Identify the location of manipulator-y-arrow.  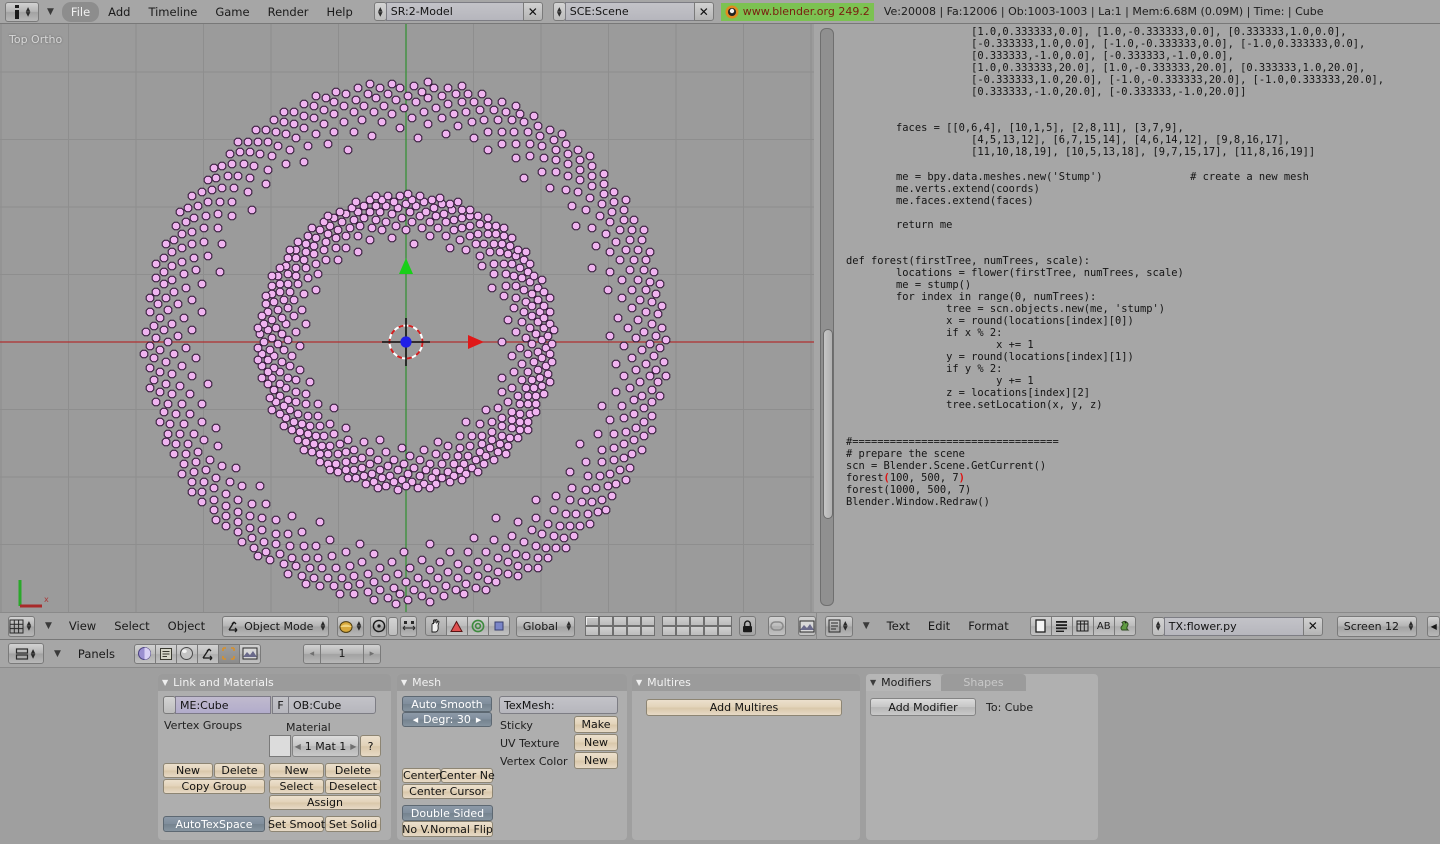
(406, 266).